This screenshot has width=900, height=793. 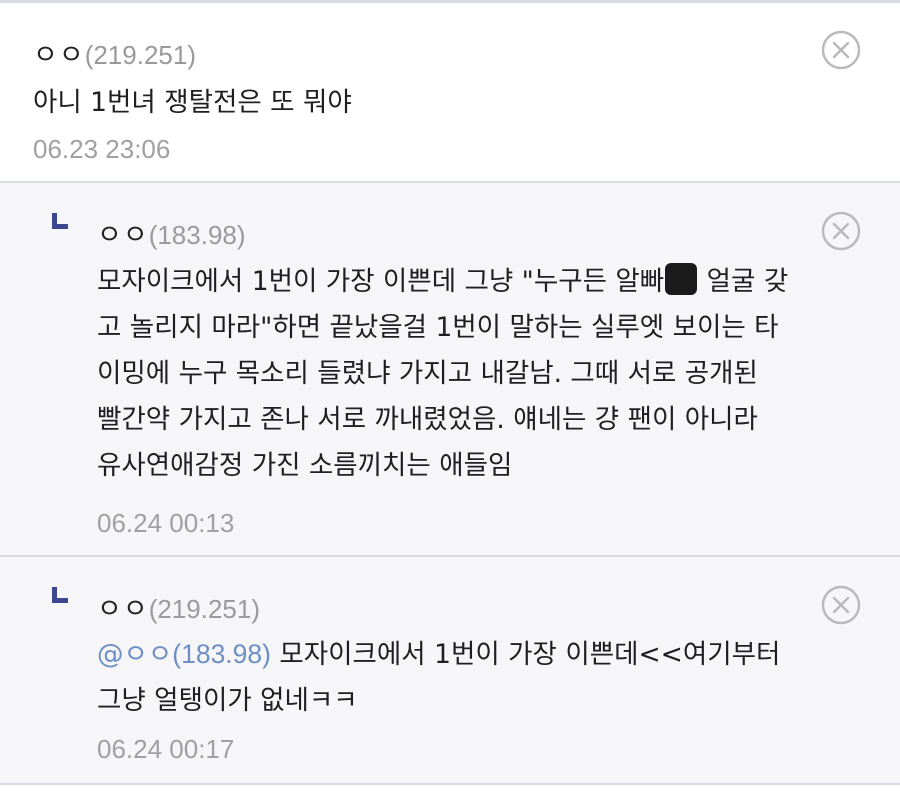 I want to click on comment-date: 06.24 00:13, so click(x=166, y=523).